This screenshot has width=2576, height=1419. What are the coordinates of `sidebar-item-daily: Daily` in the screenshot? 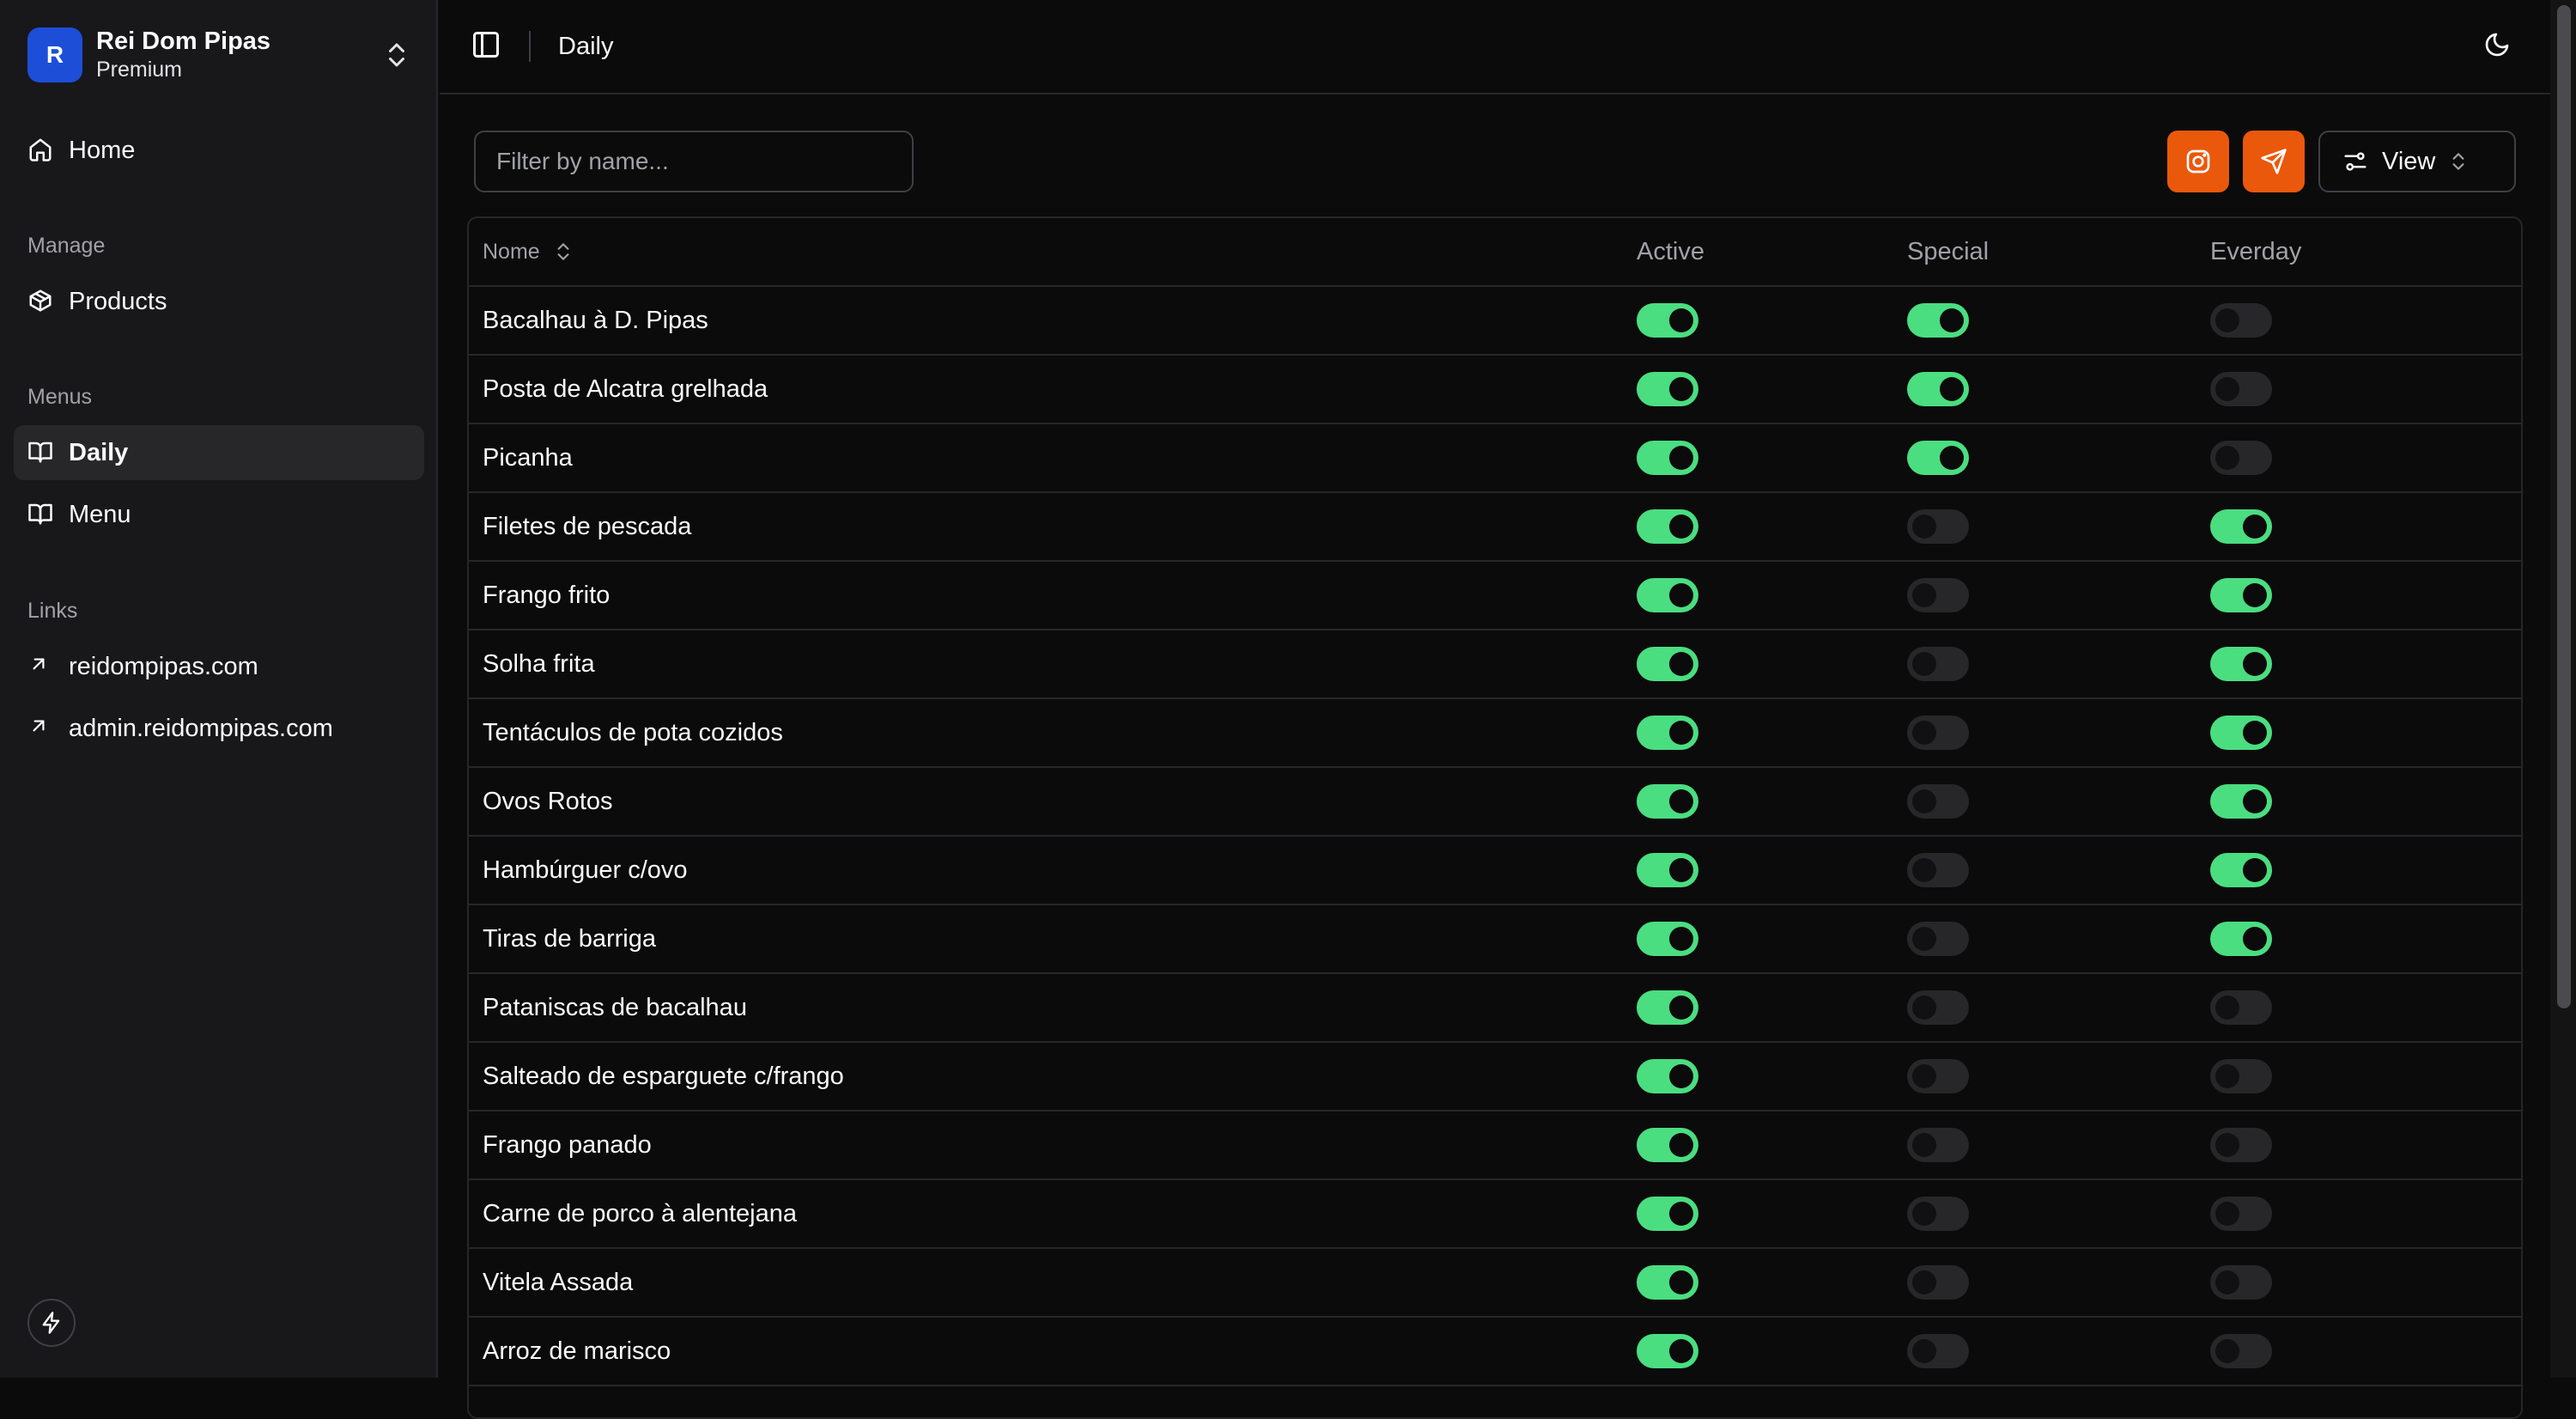 It's located at (219, 452).